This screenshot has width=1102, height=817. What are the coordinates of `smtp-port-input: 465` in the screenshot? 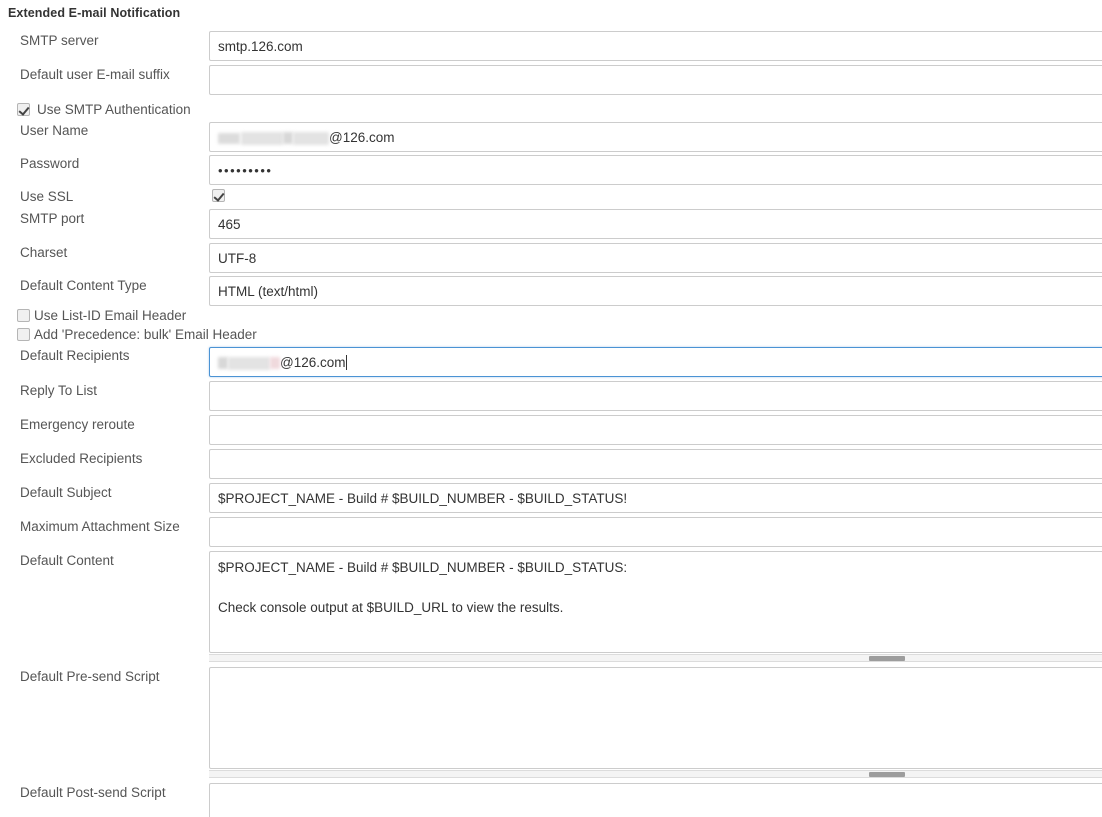 It's located at (655, 224).